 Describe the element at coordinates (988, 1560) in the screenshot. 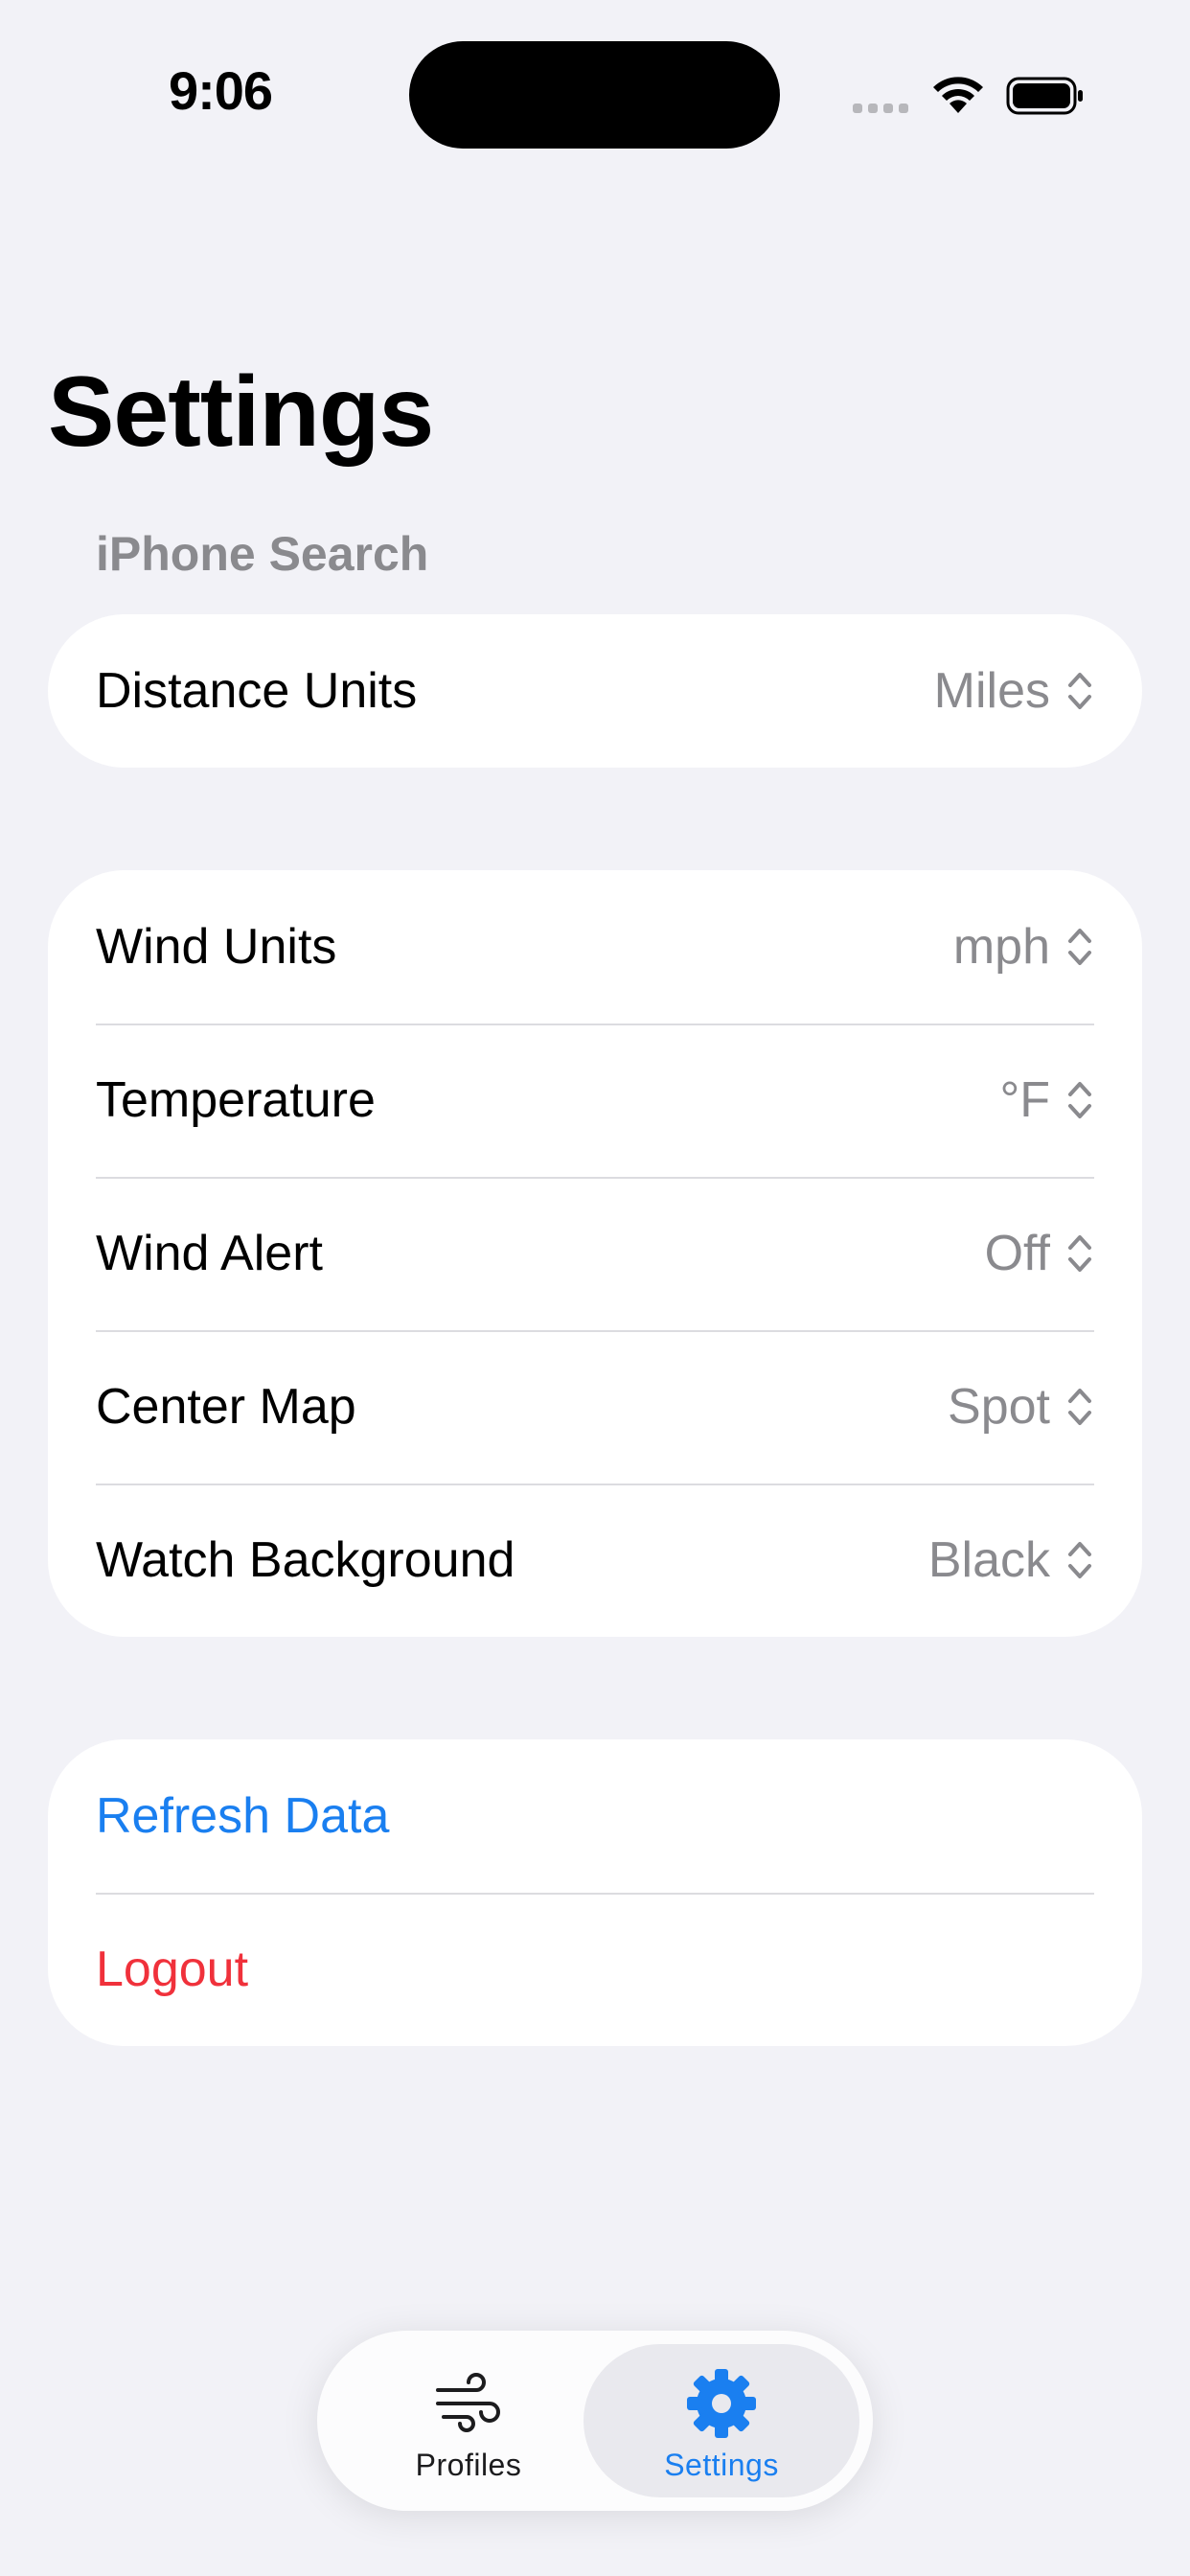

I see `row-value: Black` at that location.